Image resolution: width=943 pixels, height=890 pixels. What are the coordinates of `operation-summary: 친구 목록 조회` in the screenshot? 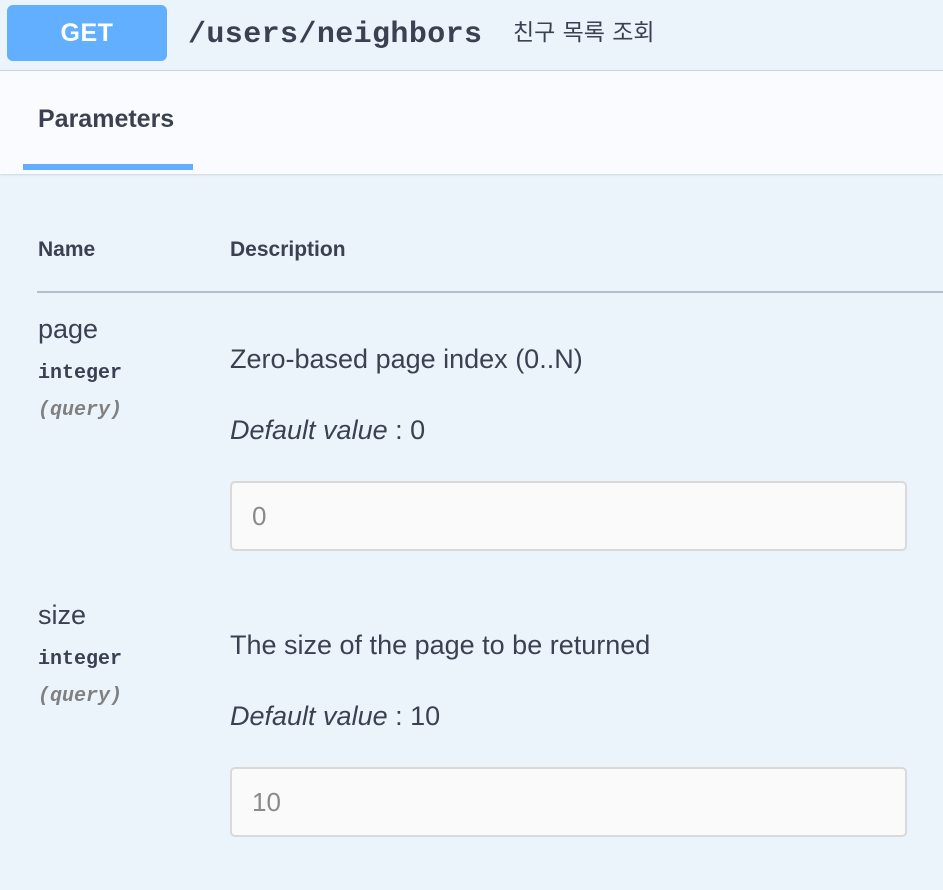 It's located at (584, 33).